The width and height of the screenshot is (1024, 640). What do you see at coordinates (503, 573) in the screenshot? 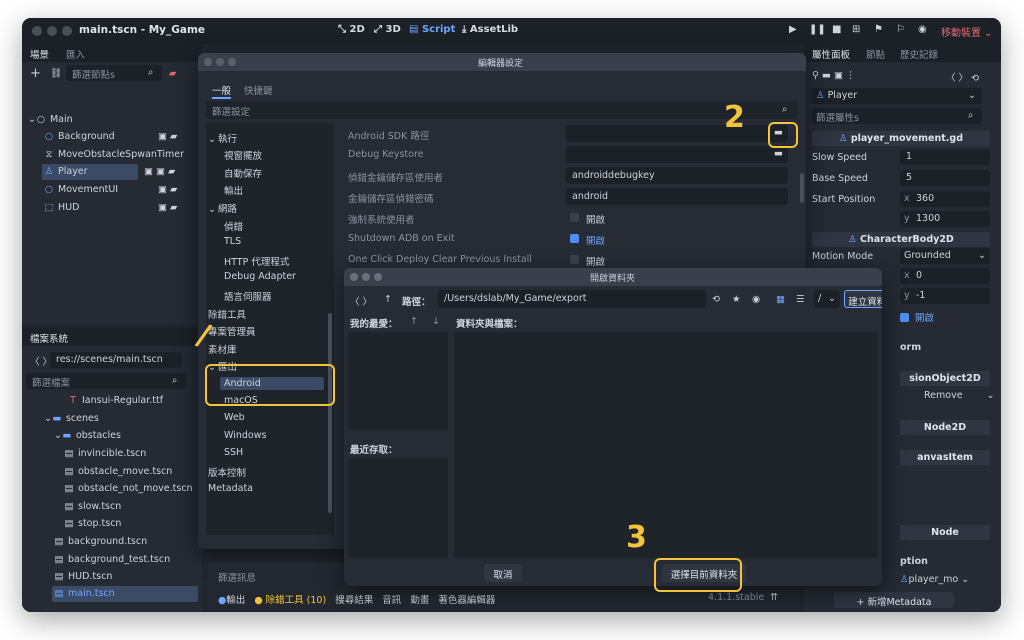
I see `cancel-button: 取消` at bounding box center [503, 573].